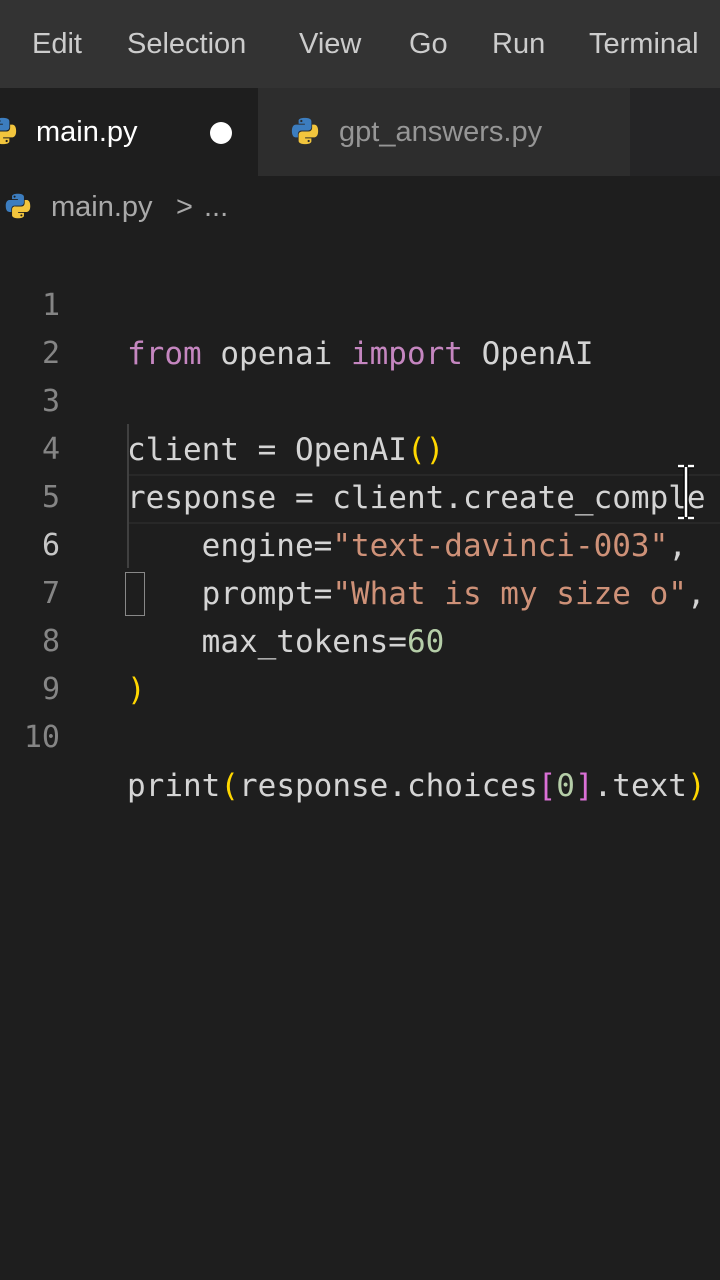  I want to click on code-line: 8 ), so click(360, 639).